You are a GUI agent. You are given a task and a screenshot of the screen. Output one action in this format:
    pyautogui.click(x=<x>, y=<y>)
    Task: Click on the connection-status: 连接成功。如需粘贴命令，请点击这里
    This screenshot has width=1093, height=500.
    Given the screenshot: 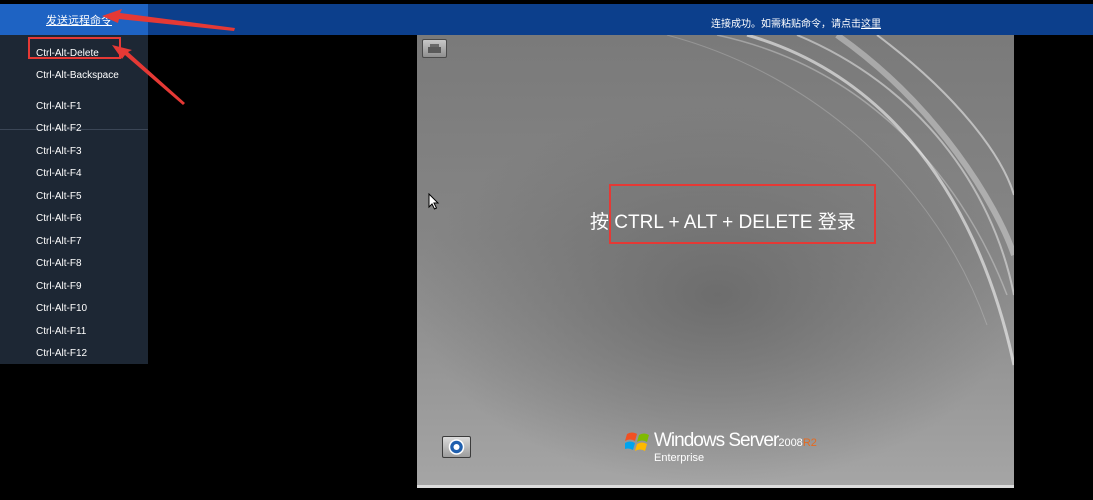 What is the action you would take?
    pyautogui.click(x=796, y=22)
    